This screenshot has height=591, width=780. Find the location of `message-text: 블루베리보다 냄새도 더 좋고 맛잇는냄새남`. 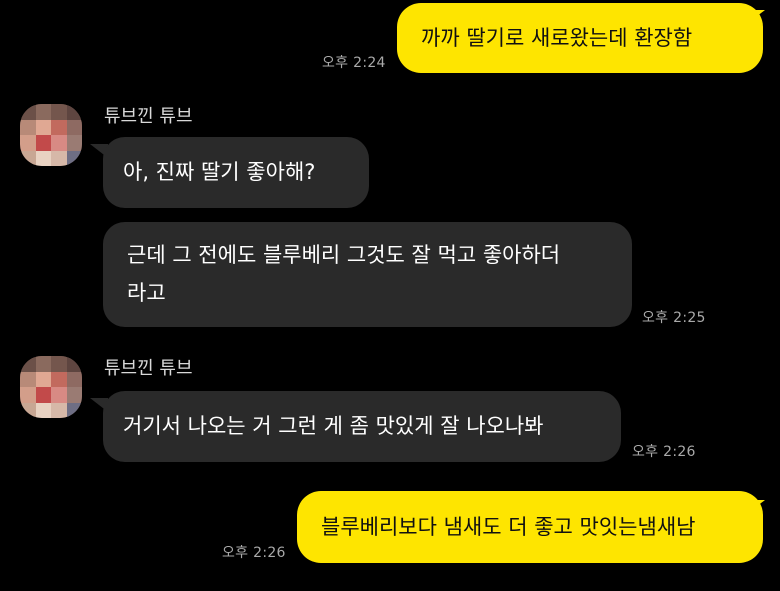

message-text: 블루베리보다 냄새도 더 좋고 맛잇는냄새남 is located at coordinates (508, 527).